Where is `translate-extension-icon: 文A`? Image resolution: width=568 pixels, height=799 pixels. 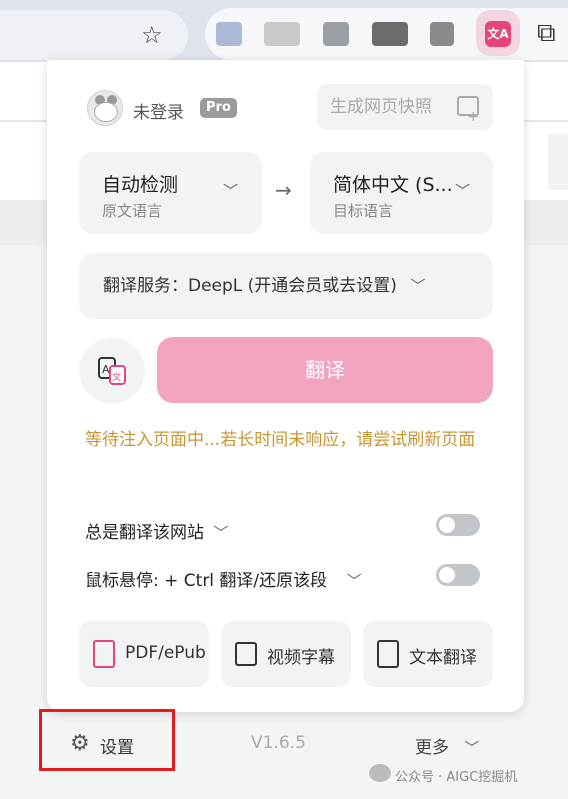 translate-extension-icon: 文A is located at coordinates (498, 34).